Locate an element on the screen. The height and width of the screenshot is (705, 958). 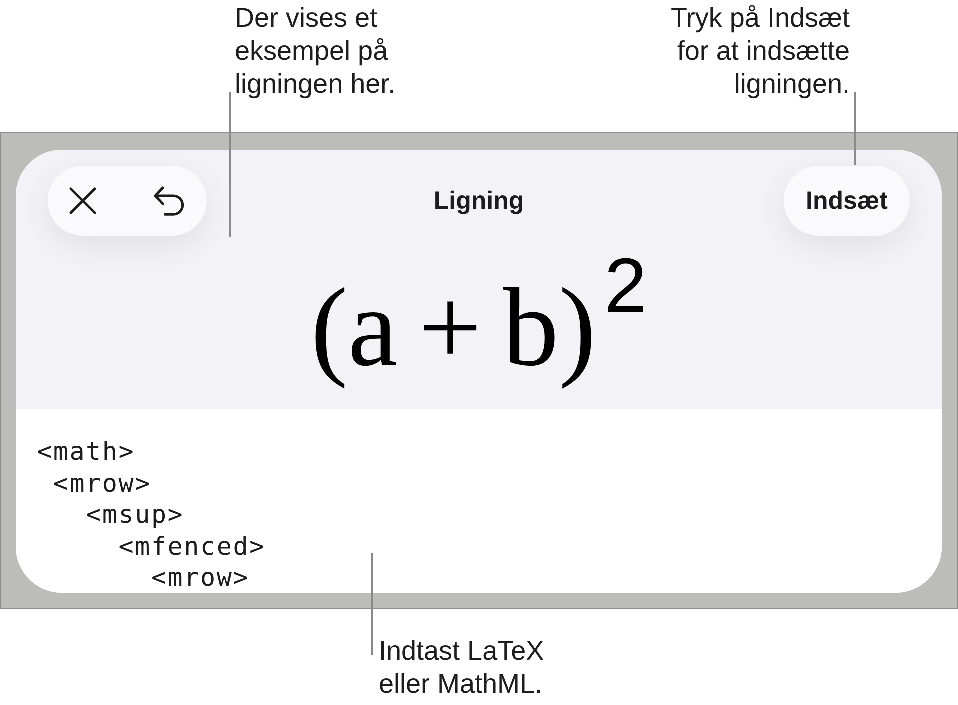
callout-text: Tryk på Indsæt for at indsætte ligningen. is located at coordinates (760, 51).